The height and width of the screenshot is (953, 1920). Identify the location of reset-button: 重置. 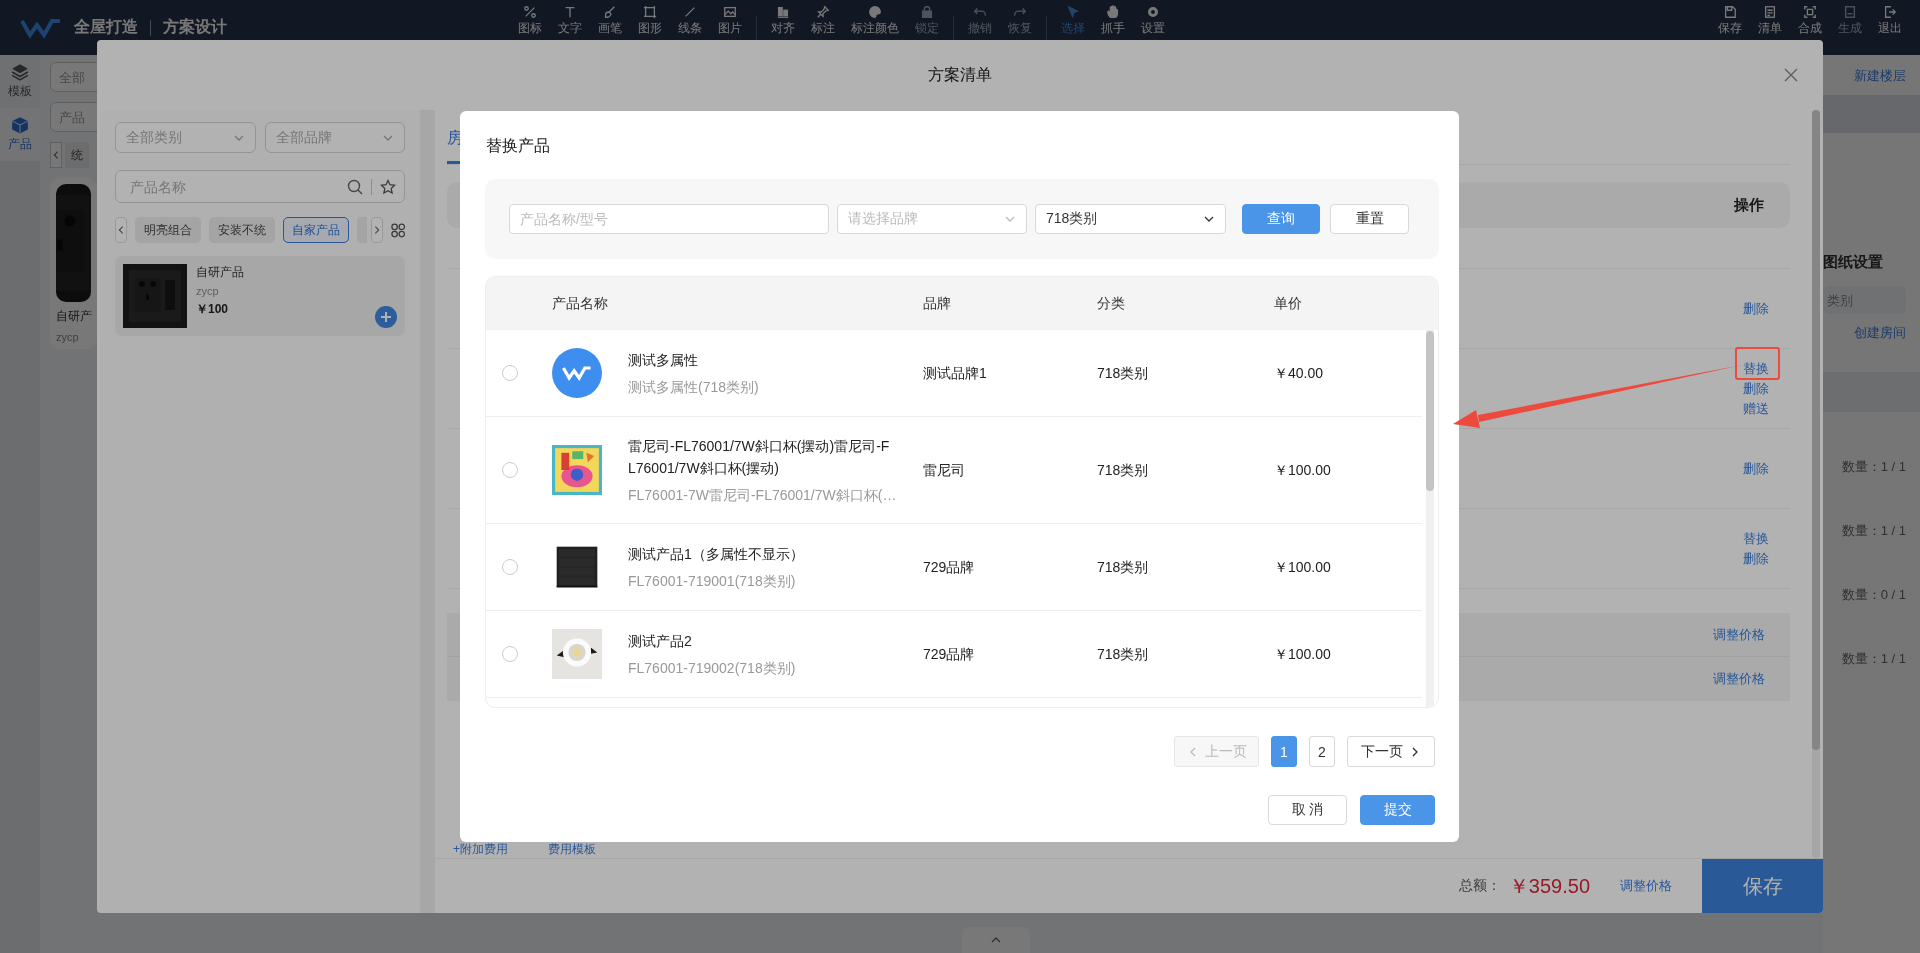
(1369, 219).